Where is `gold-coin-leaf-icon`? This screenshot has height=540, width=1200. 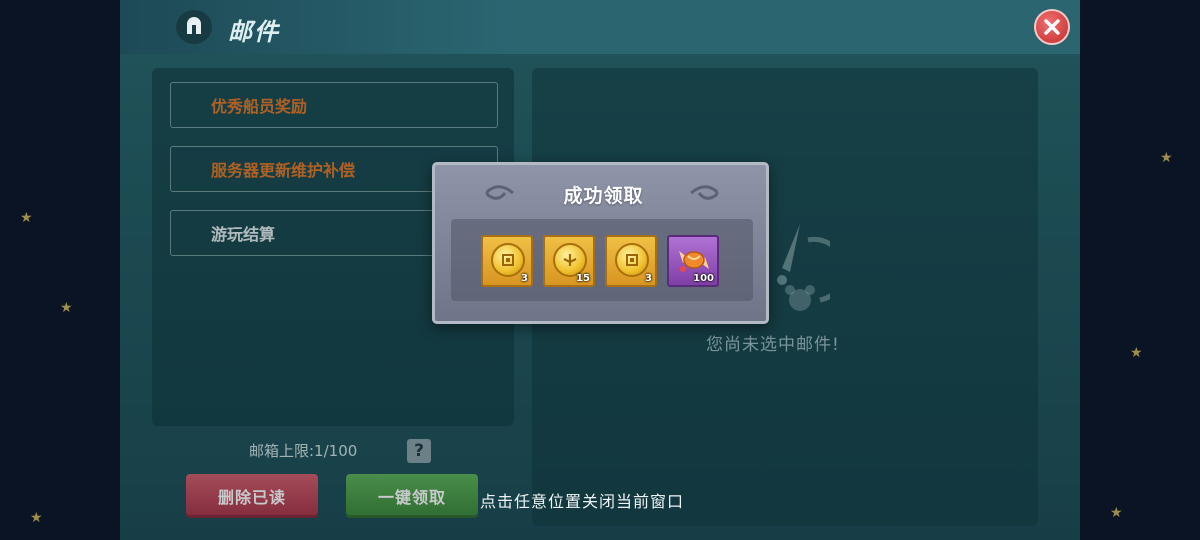
gold-coin-leaf-icon is located at coordinates (570, 260).